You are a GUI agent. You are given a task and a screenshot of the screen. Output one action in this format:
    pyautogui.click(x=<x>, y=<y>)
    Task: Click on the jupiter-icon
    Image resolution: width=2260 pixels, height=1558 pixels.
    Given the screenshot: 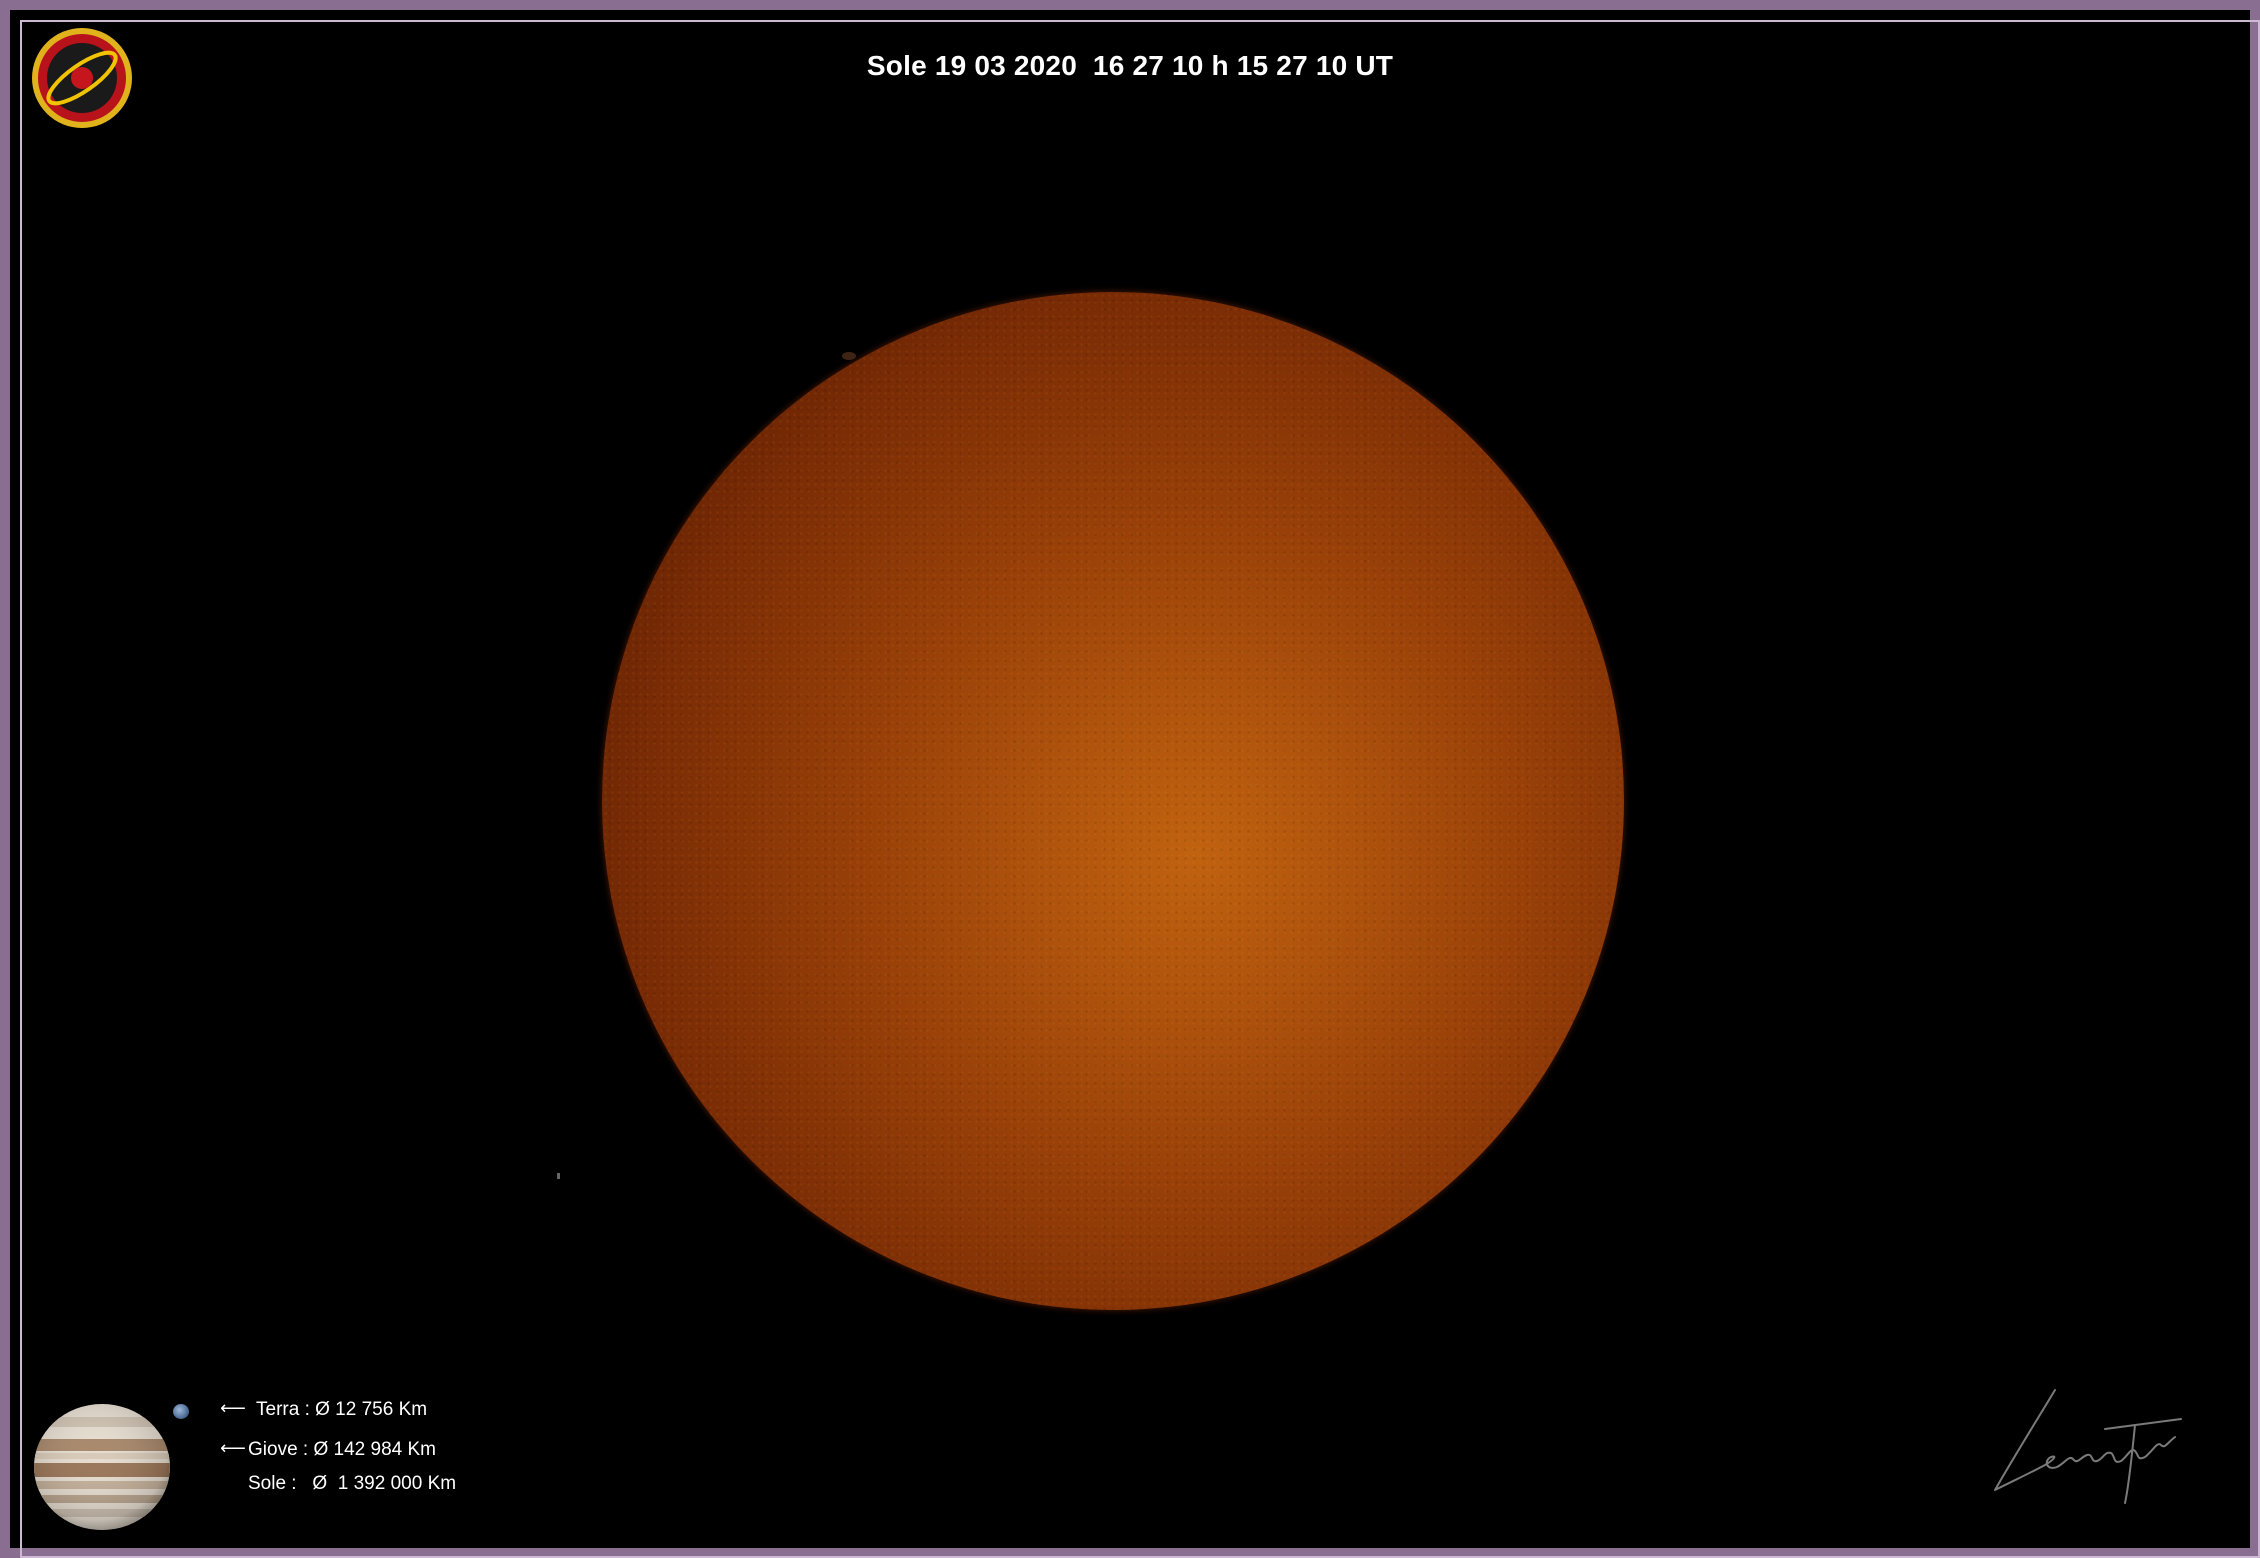 What is the action you would take?
    pyautogui.click(x=102, y=1467)
    